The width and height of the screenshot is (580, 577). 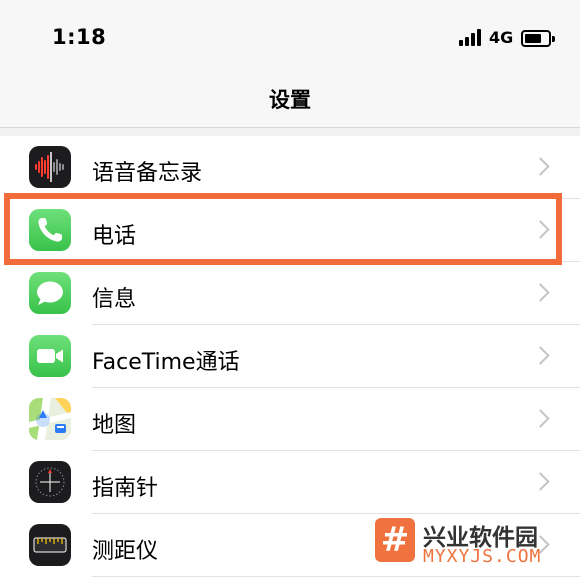 I want to click on settings-row-facetime: FaceTime通话, so click(x=290, y=356).